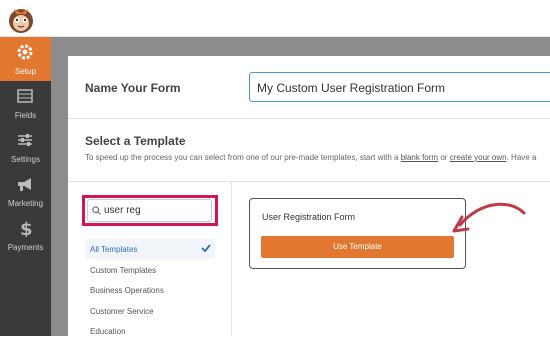 The image size is (550, 341). Describe the element at coordinates (150, 210) in the screenshot. I see `search-highlight-box` at that location.